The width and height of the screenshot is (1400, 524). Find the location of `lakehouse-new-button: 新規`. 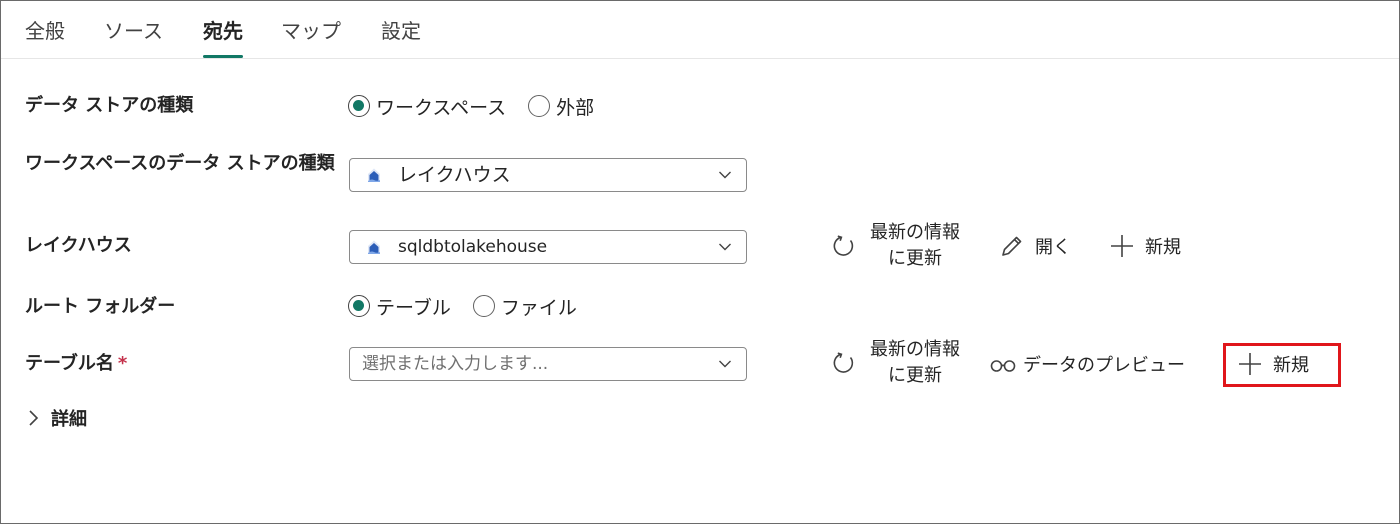

lakehouse-new-button: 新規 is located at coordinates (1145, 246).